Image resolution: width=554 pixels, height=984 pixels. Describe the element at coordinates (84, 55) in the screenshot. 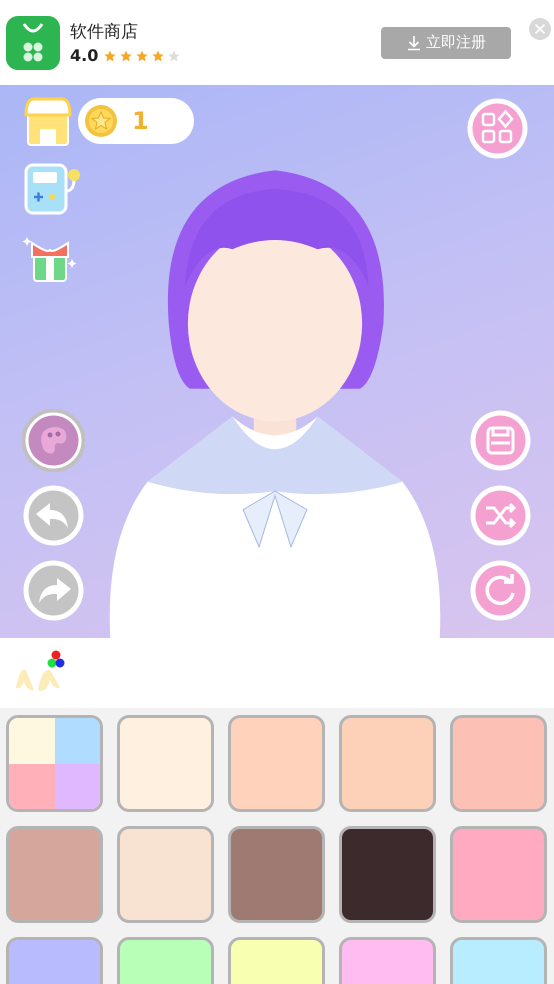

I see `rating-value: 4.0` at that location.